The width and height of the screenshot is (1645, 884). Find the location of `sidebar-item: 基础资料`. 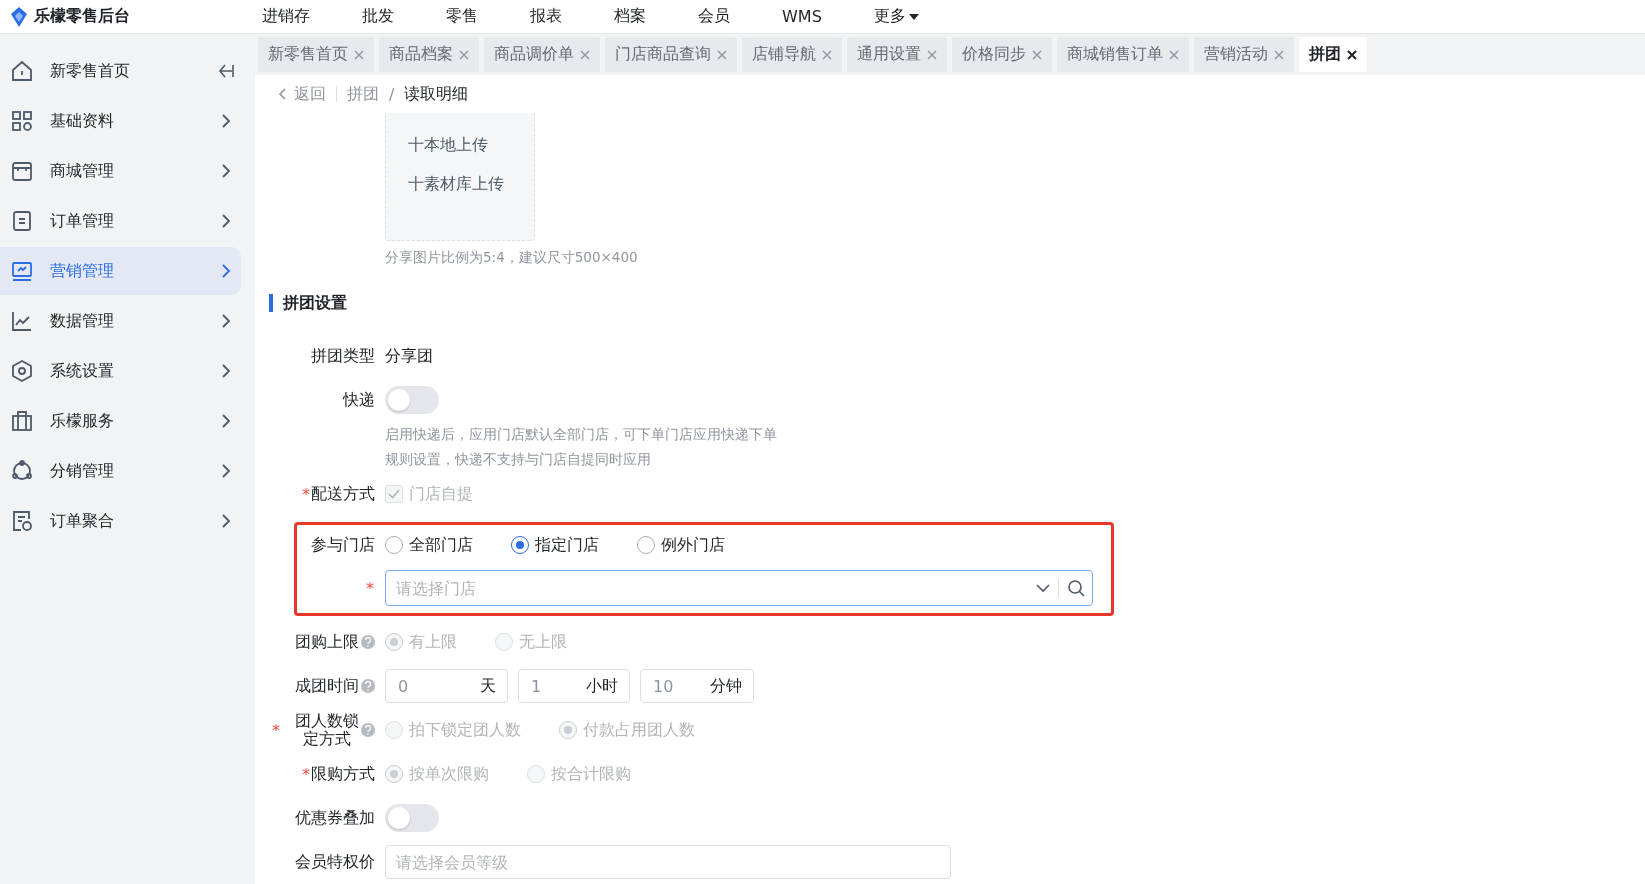

sidebar-item: 基础资料 is located at coordinates (120, 121).